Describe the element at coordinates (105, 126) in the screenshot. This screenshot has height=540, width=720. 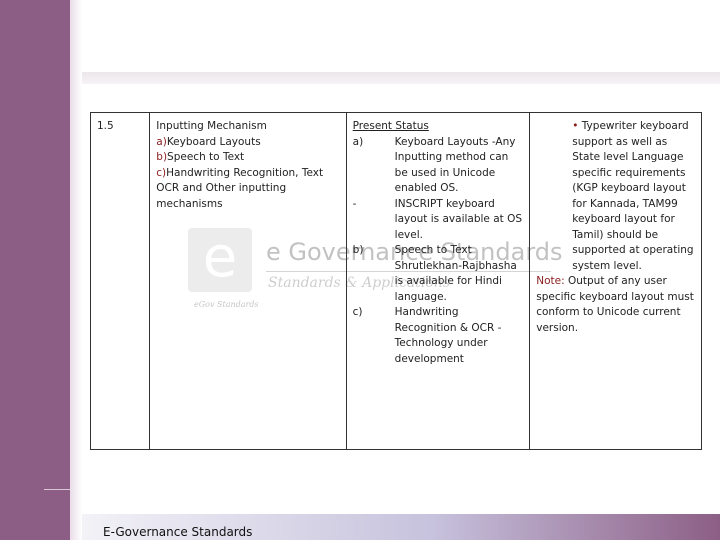
I see `row-number: 1.5` at that location.